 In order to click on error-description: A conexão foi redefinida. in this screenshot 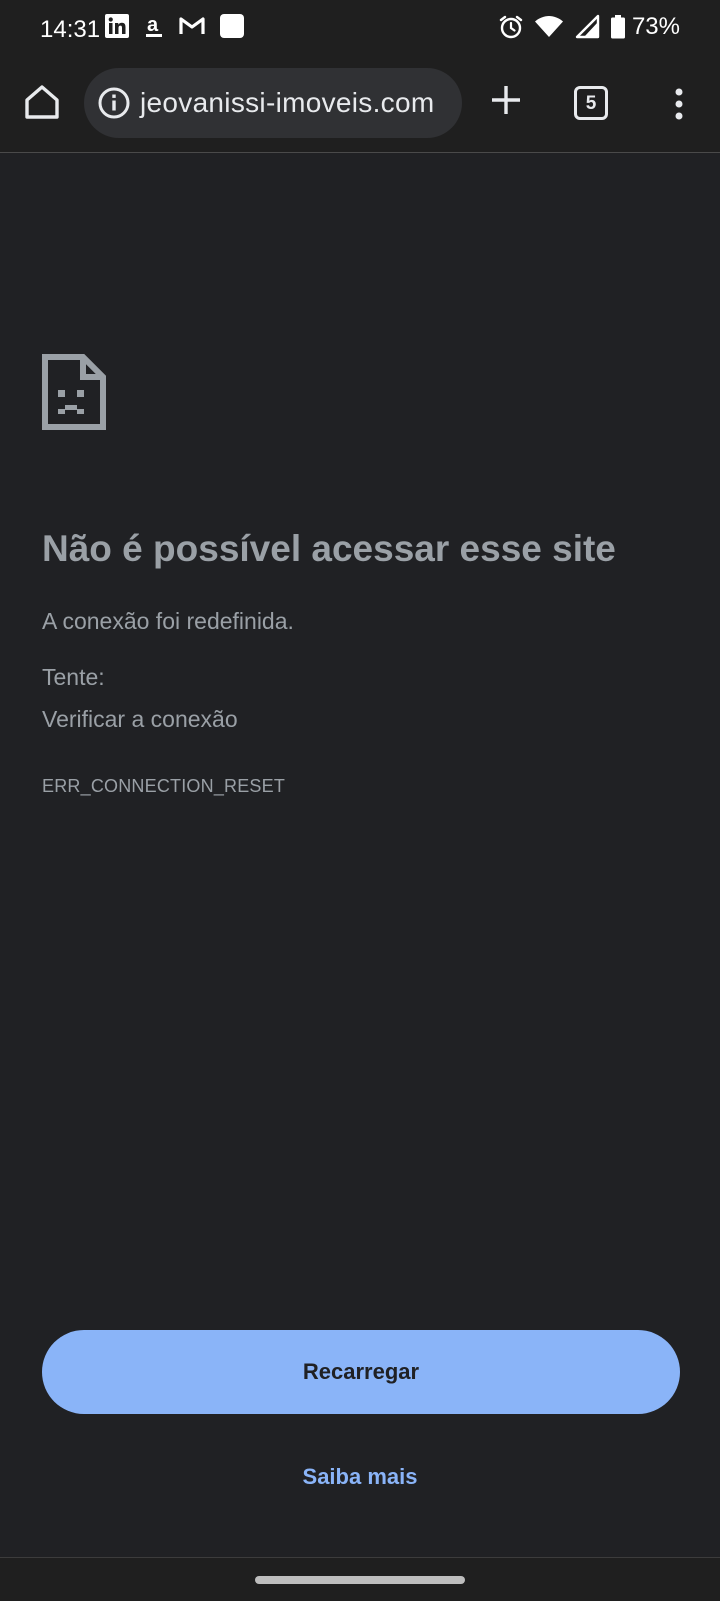, I will do `click(168, 621)`.